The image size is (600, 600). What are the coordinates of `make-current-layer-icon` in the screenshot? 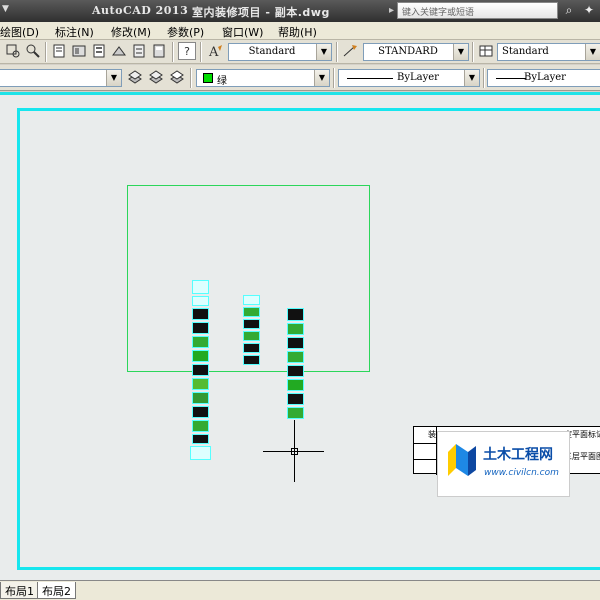 It's located at (135, 77).